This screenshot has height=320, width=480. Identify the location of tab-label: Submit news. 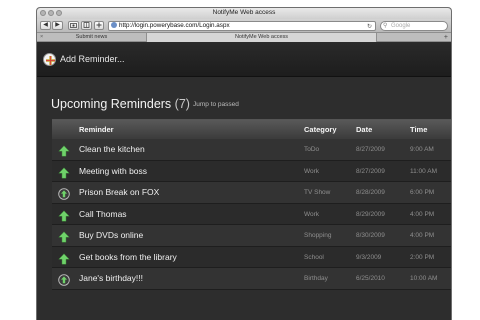
(91, 37).